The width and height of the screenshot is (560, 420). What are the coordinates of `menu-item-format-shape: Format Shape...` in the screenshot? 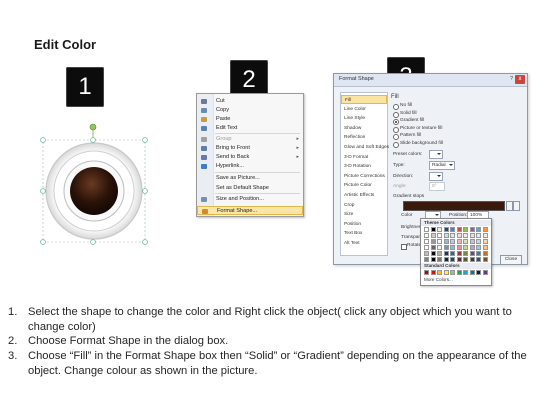 It's located at (250, 210).